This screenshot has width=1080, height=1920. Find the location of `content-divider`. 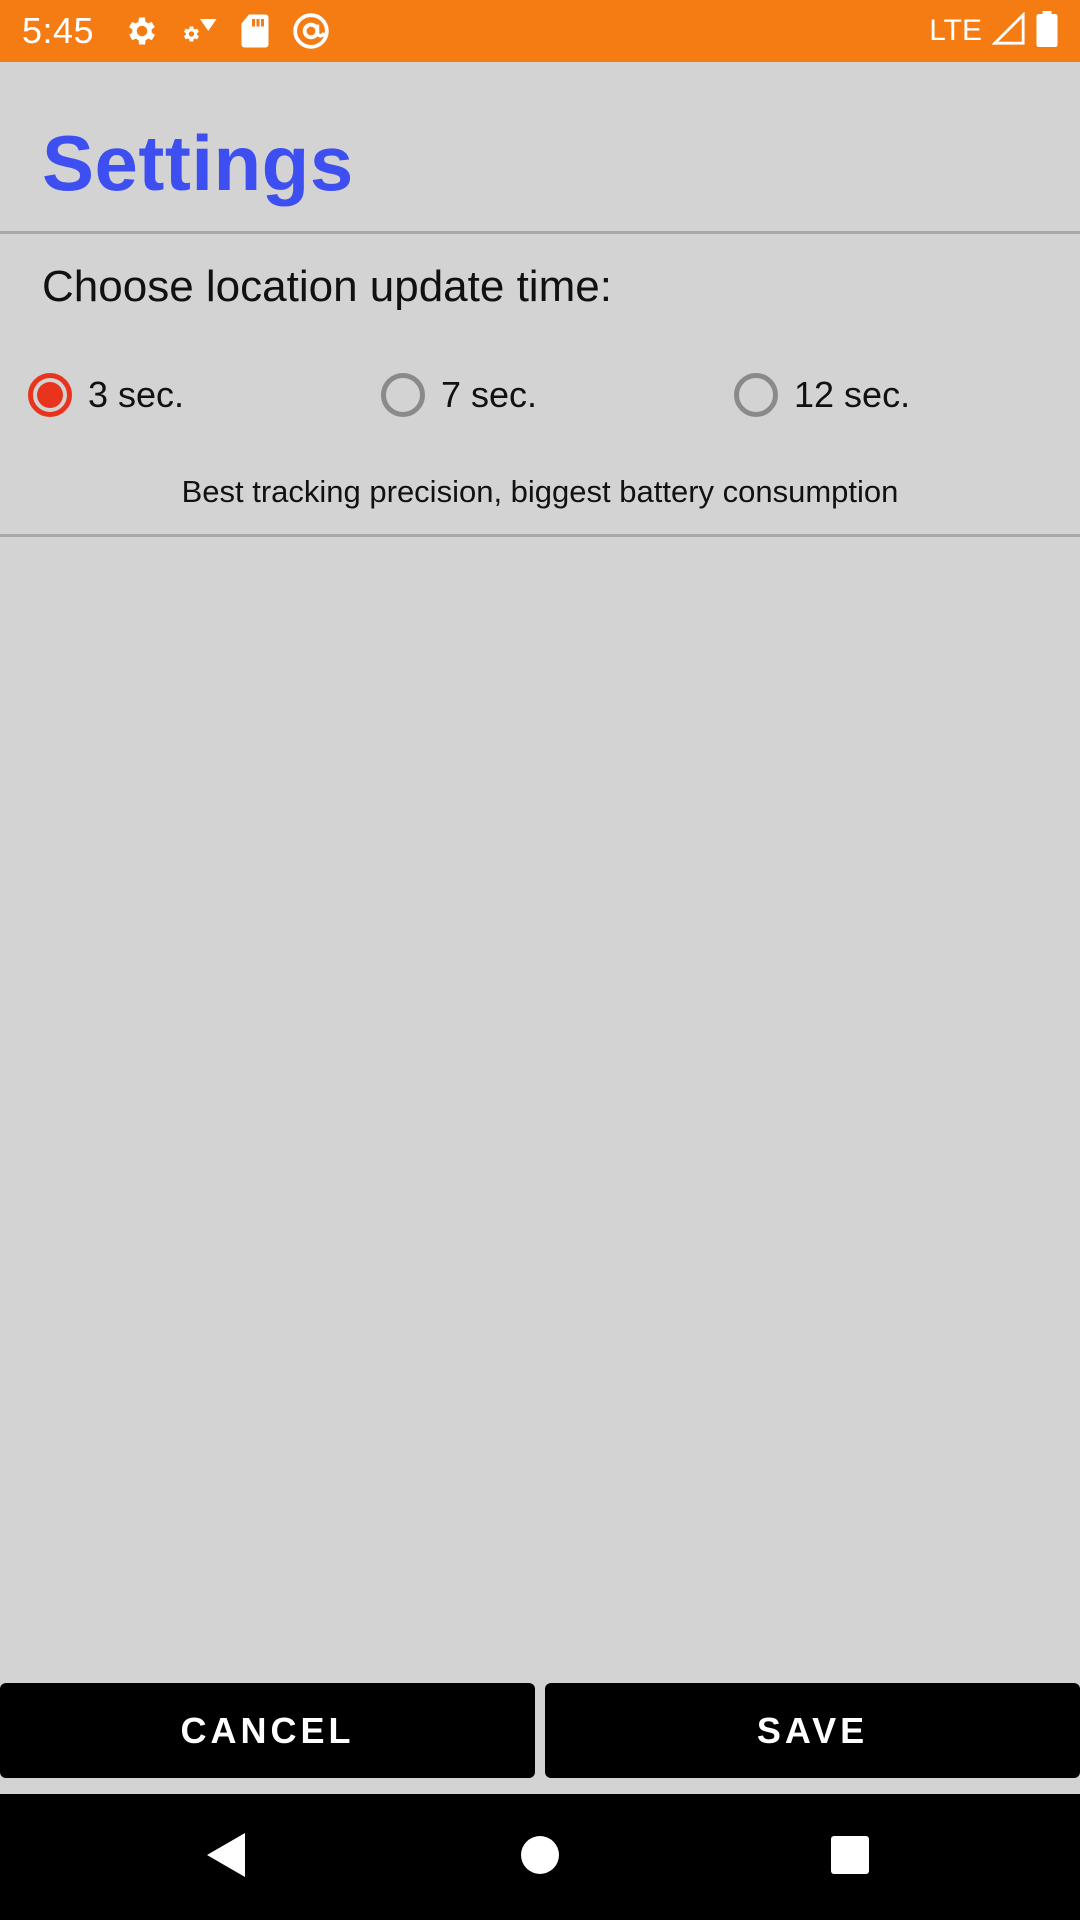

content-divider is located at coordinates (540, 535).